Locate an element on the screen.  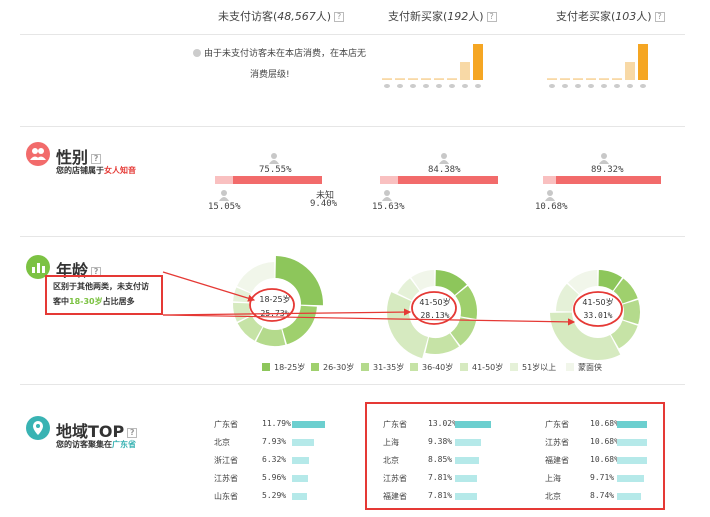
legend-label: 36-40岁 is located at coordinates (438, 367).